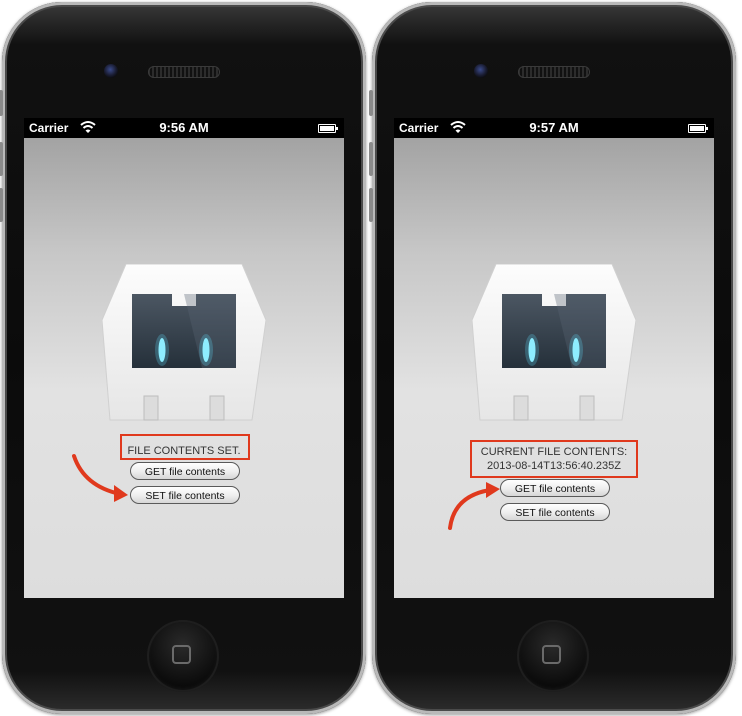 The image size is (742, 716). I want to click on status-time: 9:56 AM, so click(184, 127).